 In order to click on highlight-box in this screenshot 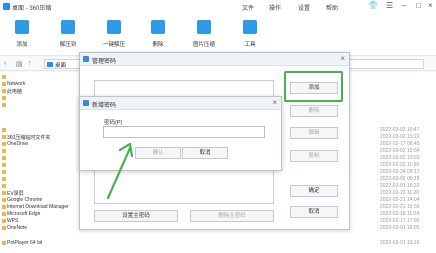, I will do `click(313, 86)`.